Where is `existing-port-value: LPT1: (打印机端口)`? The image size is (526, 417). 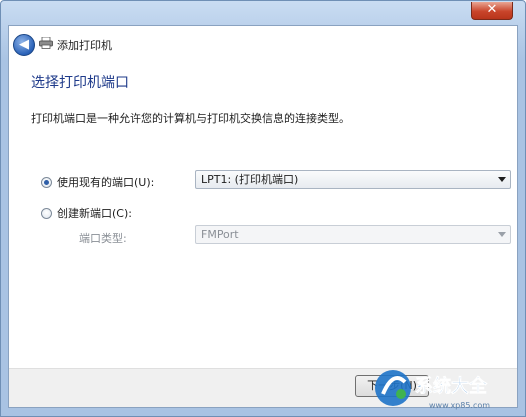
existing-port-value: LPT1: (打印机端口) is located at coordinates (250, 179).